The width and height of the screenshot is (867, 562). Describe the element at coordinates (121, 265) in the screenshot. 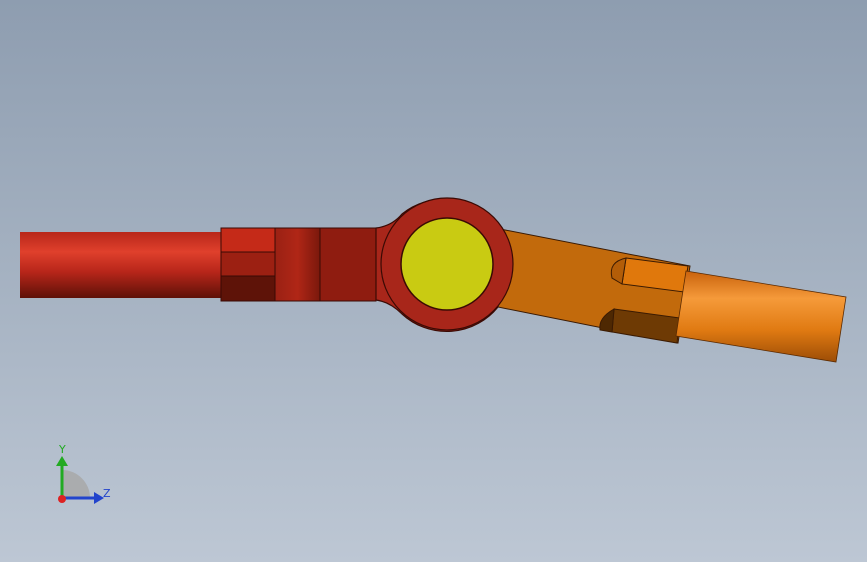

I see `left-rod` at that location.